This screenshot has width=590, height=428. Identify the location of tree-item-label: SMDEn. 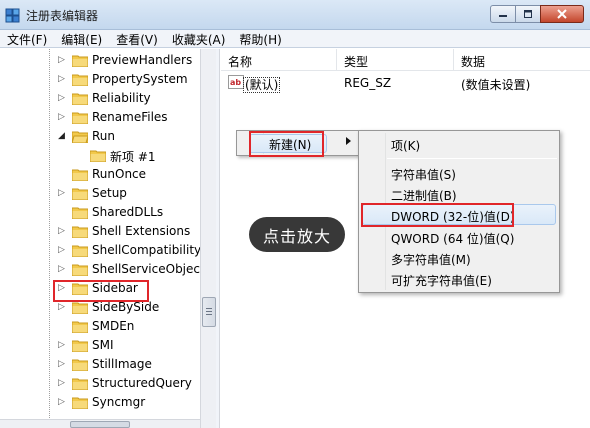
(113, 326).